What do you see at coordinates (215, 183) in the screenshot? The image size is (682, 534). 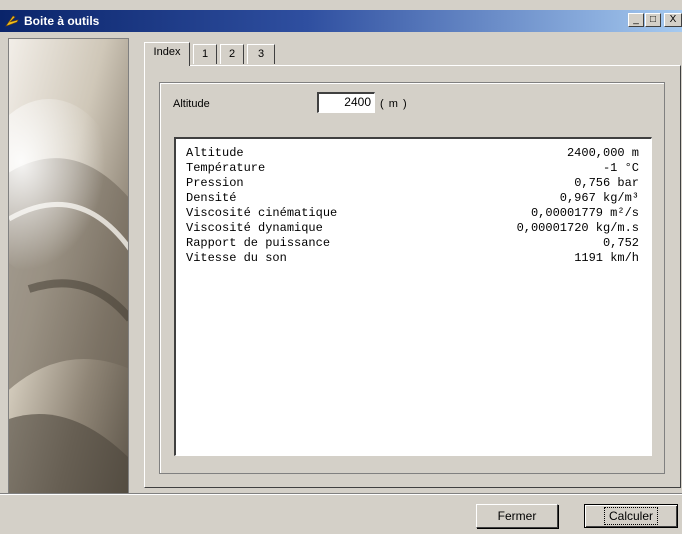 I see `result-name: Pression` at bounding box center [215, 183].